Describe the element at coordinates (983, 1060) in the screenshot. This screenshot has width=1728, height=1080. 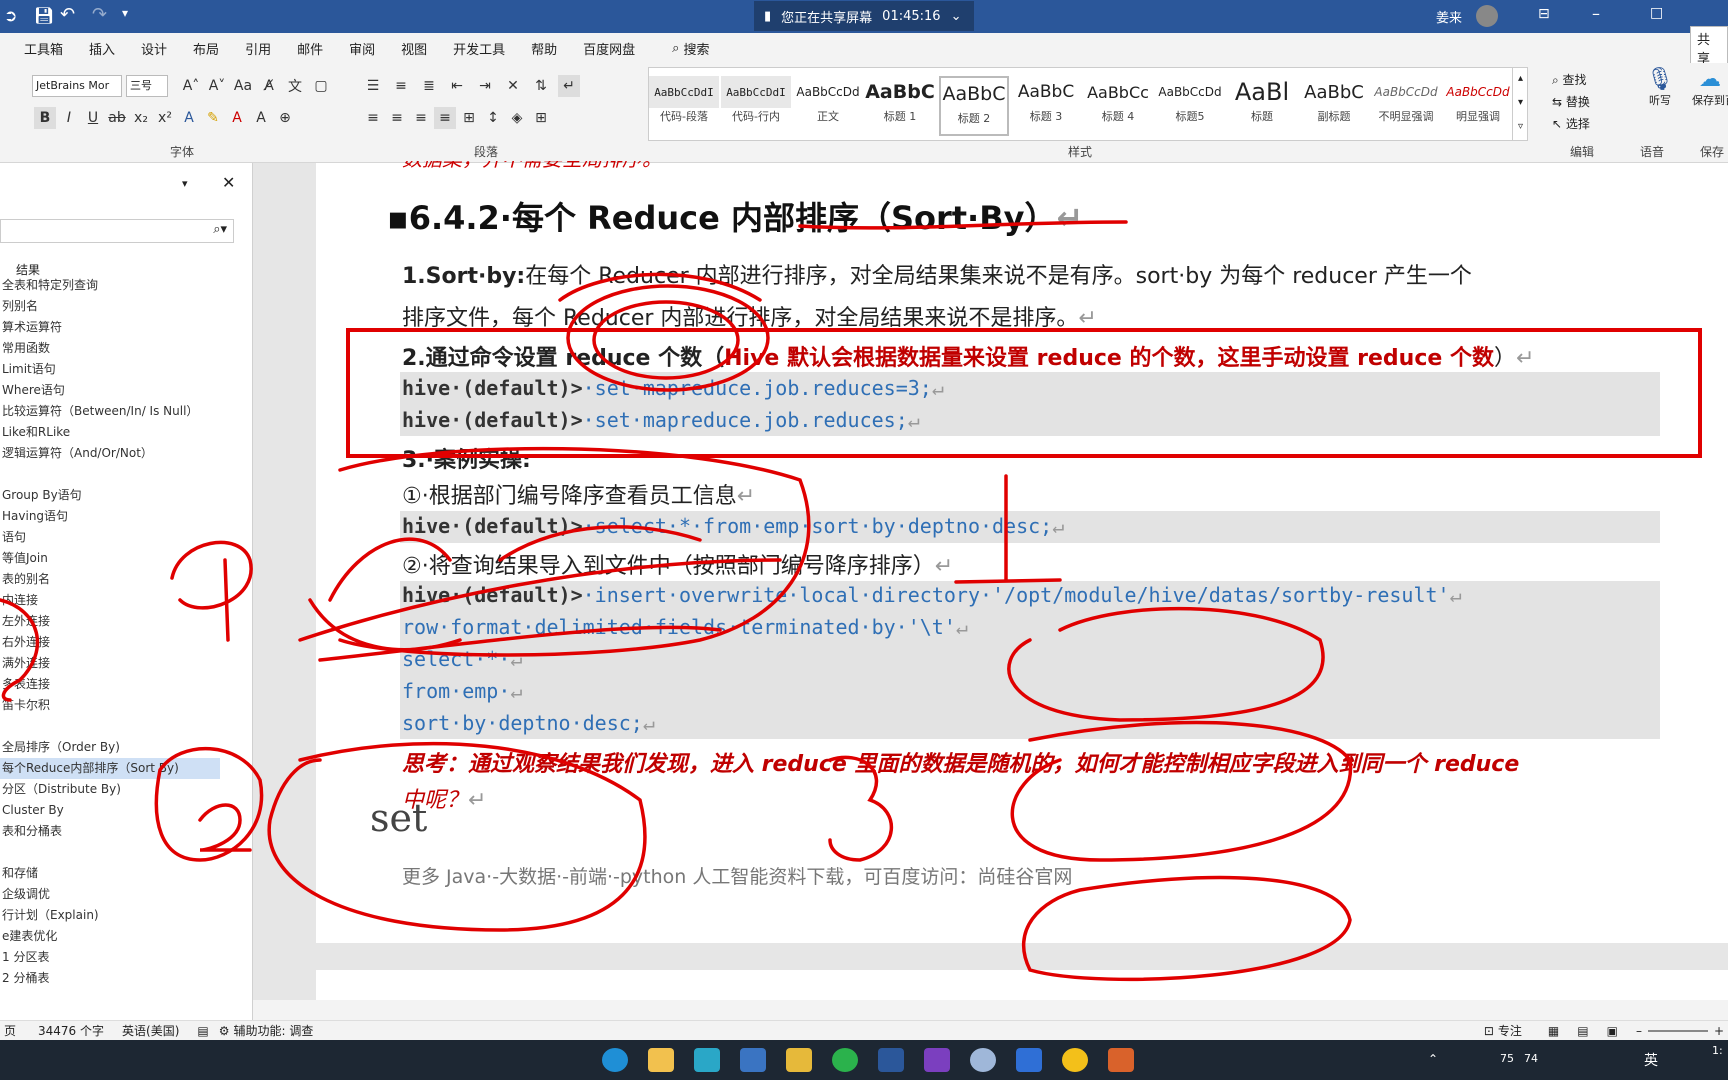
I see `app-globe-icon` at that location.